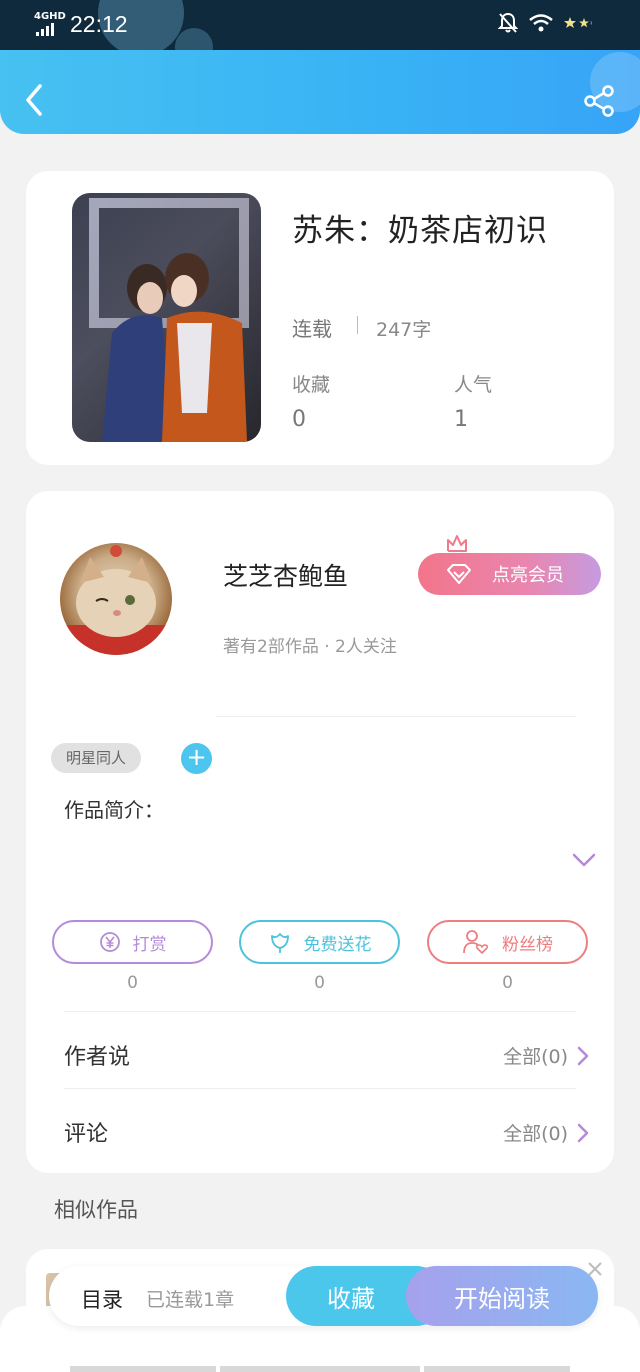  Describe the element at coordinates (194, 39) in the screenshot. I see `decorative-bubble` at that location.